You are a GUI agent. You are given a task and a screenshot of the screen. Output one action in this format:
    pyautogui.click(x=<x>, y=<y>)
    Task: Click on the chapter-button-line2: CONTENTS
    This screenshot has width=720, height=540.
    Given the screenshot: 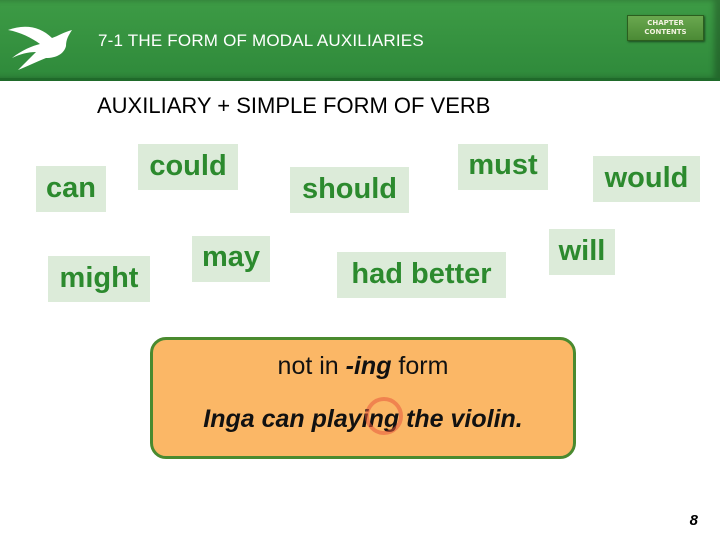 What is the action you would take?
    pyautogui.click(x=665, y=32)
    